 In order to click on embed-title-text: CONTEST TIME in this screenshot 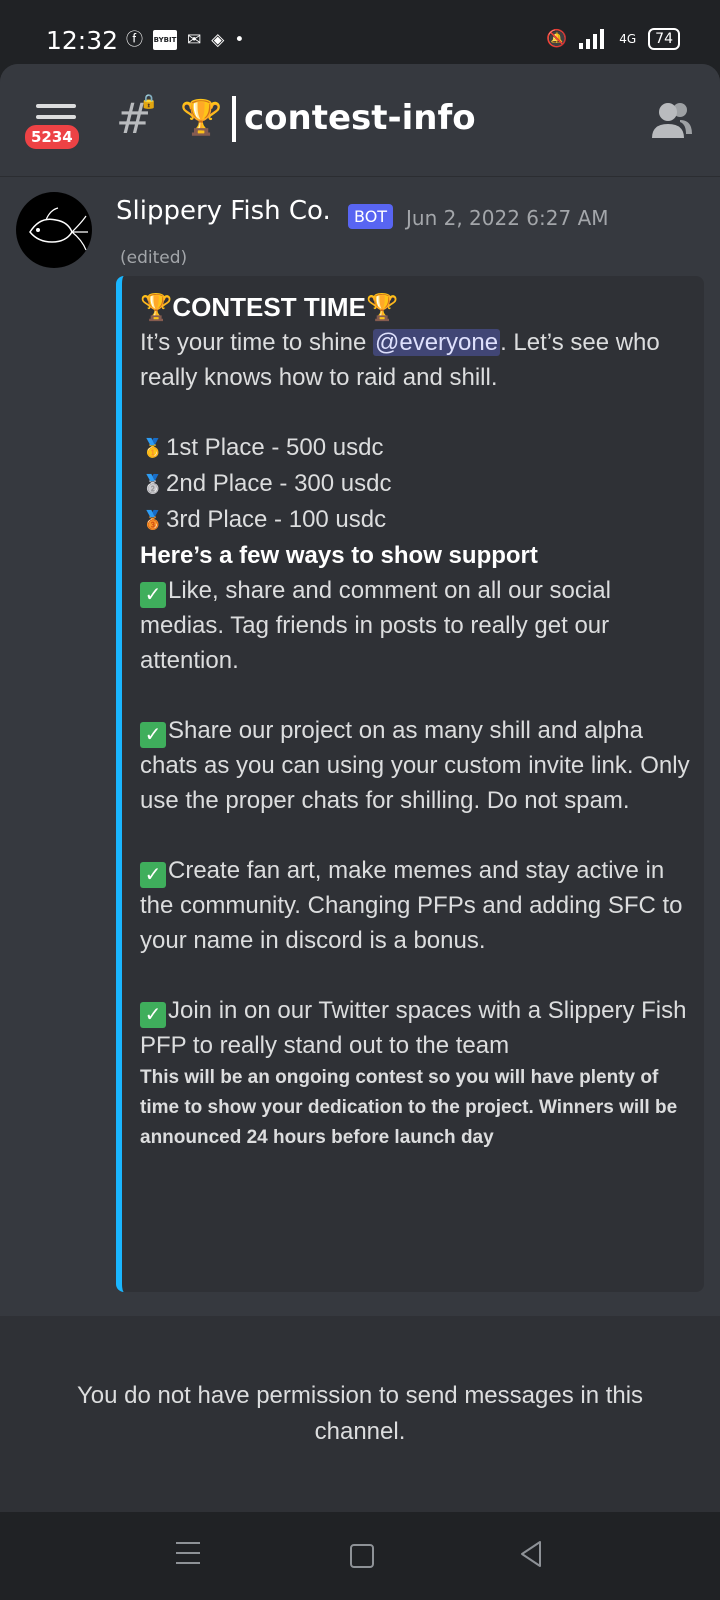, I will do `click(269, 307)`.